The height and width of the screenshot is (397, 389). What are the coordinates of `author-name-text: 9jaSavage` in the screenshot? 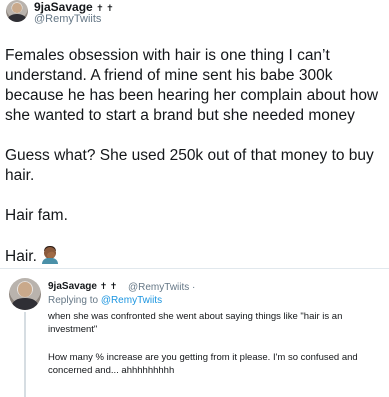 It's located at (63, 7).